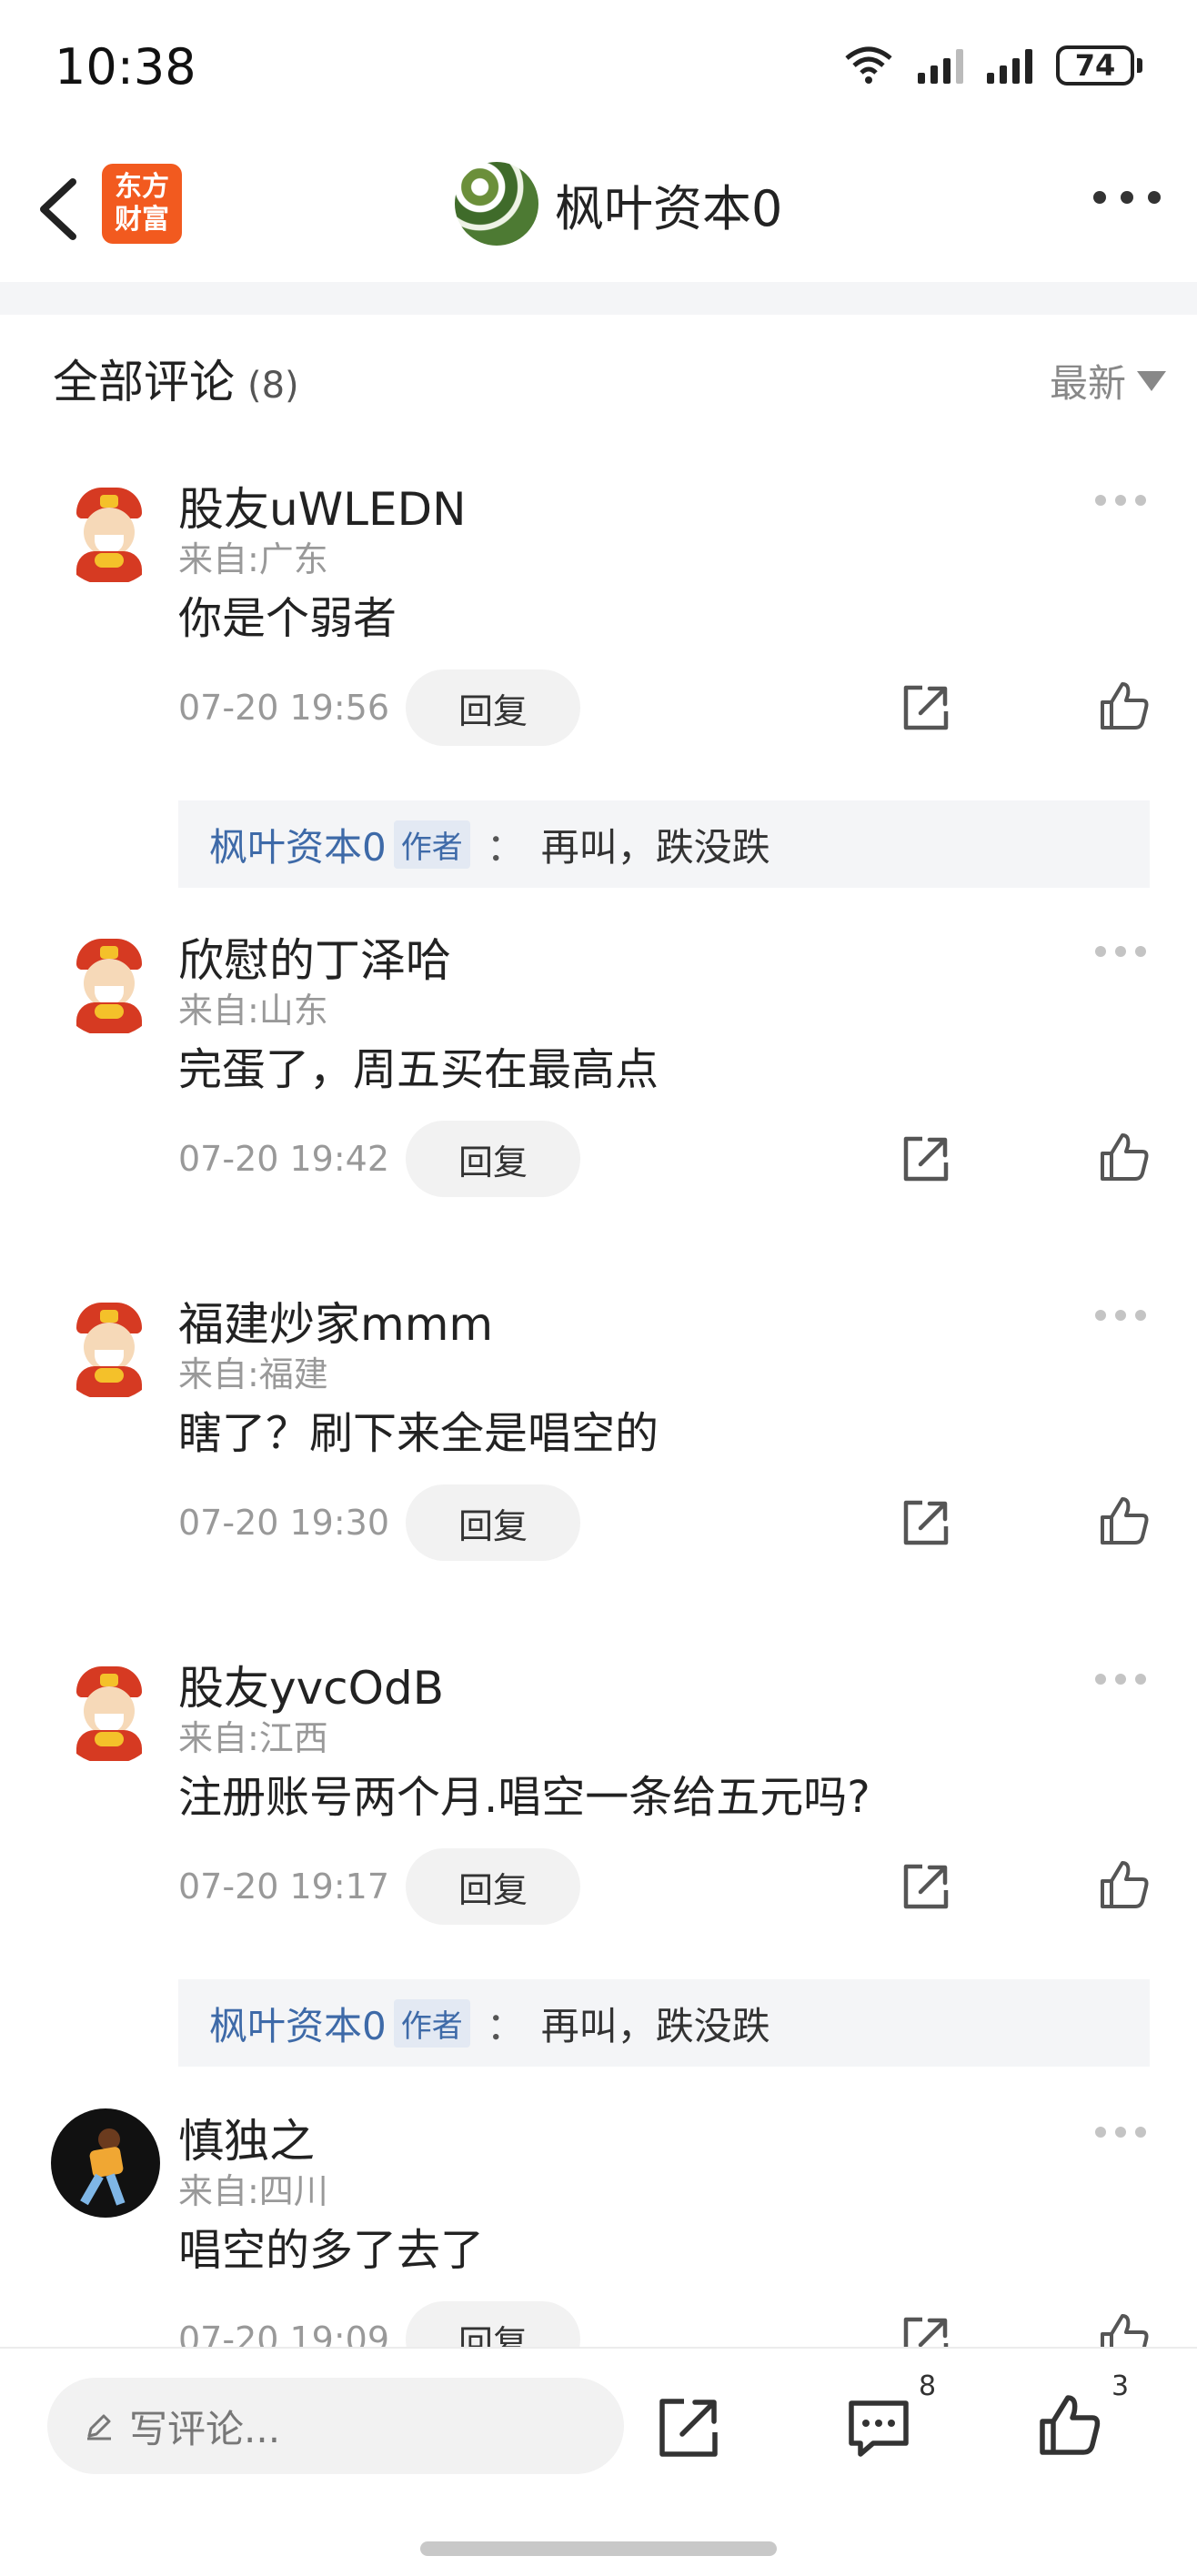 Image resolution: width=1197 pixels, height=2576 pixels. What do you see at coordinates (598, 2548) in the screenshot?
I see `home-indicator` at bounding box center [598, 2548].